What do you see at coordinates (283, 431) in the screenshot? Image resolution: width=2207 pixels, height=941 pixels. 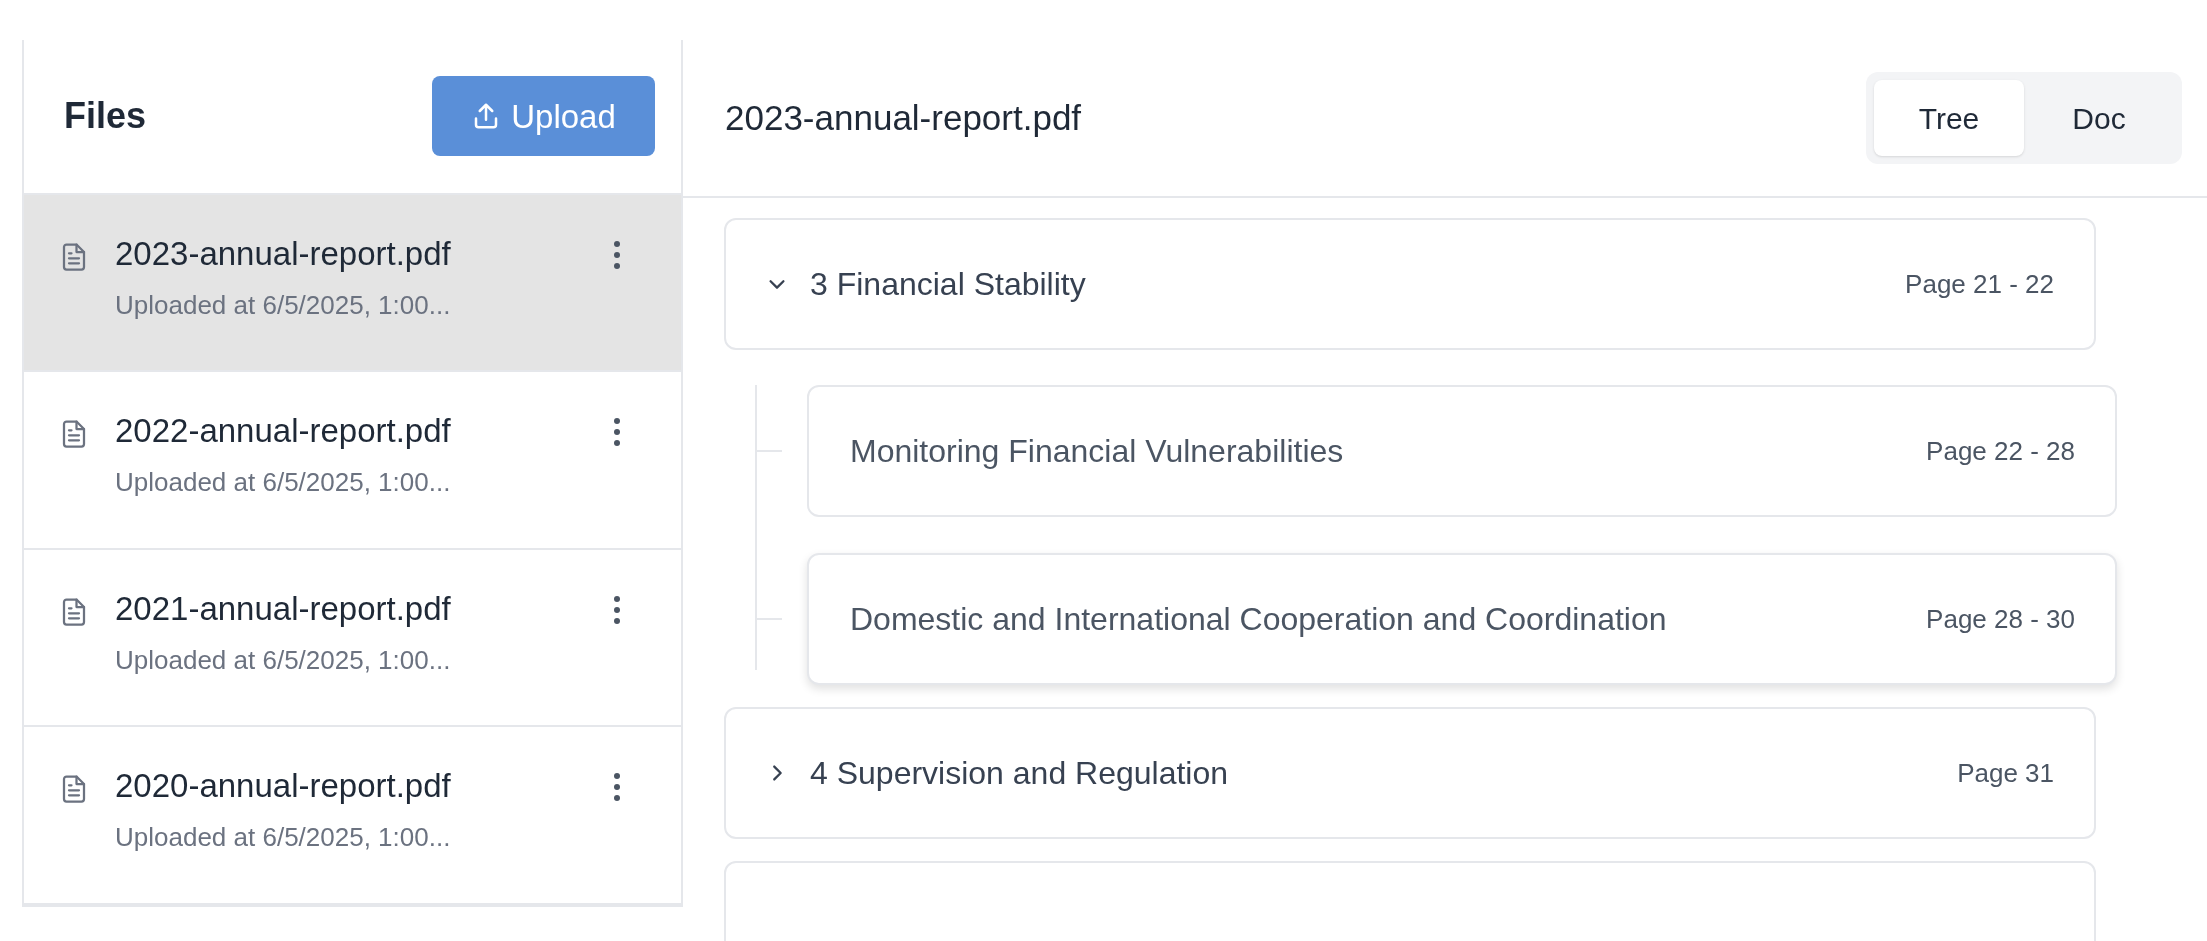 I see `file-name: 2022-annual-report.pdf` at bounding box center [283, 431].